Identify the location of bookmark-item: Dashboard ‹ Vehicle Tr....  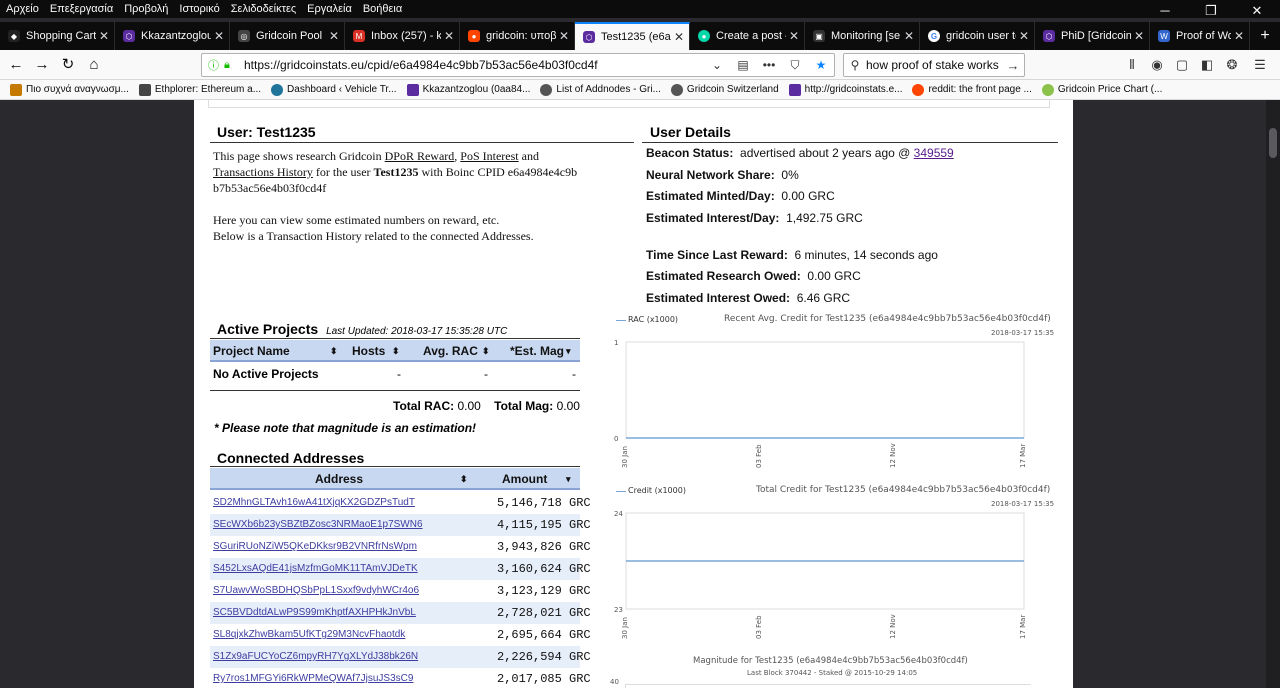
(334, 89).